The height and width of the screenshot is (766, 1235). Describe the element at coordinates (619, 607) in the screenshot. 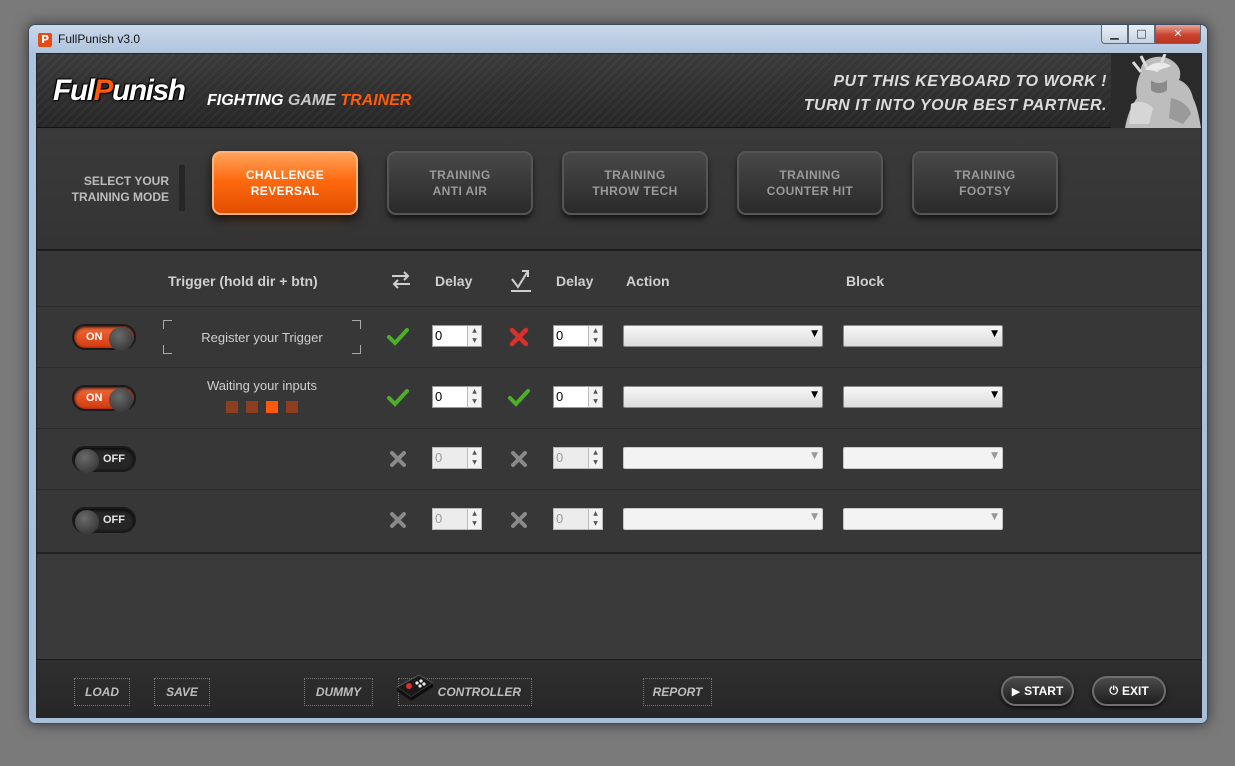

I see `content-empty-area` at that location.